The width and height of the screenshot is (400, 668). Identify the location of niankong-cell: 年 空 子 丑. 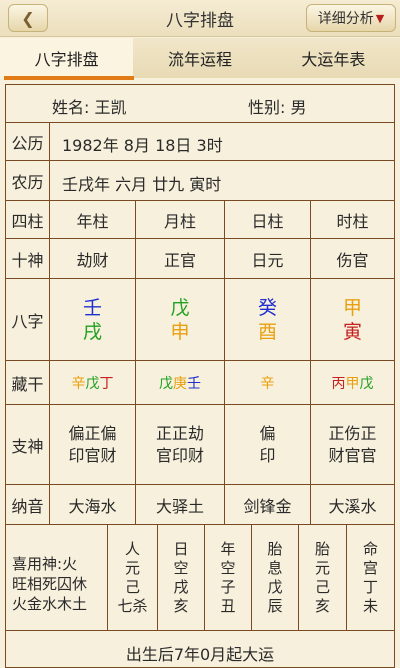
(228, 577).